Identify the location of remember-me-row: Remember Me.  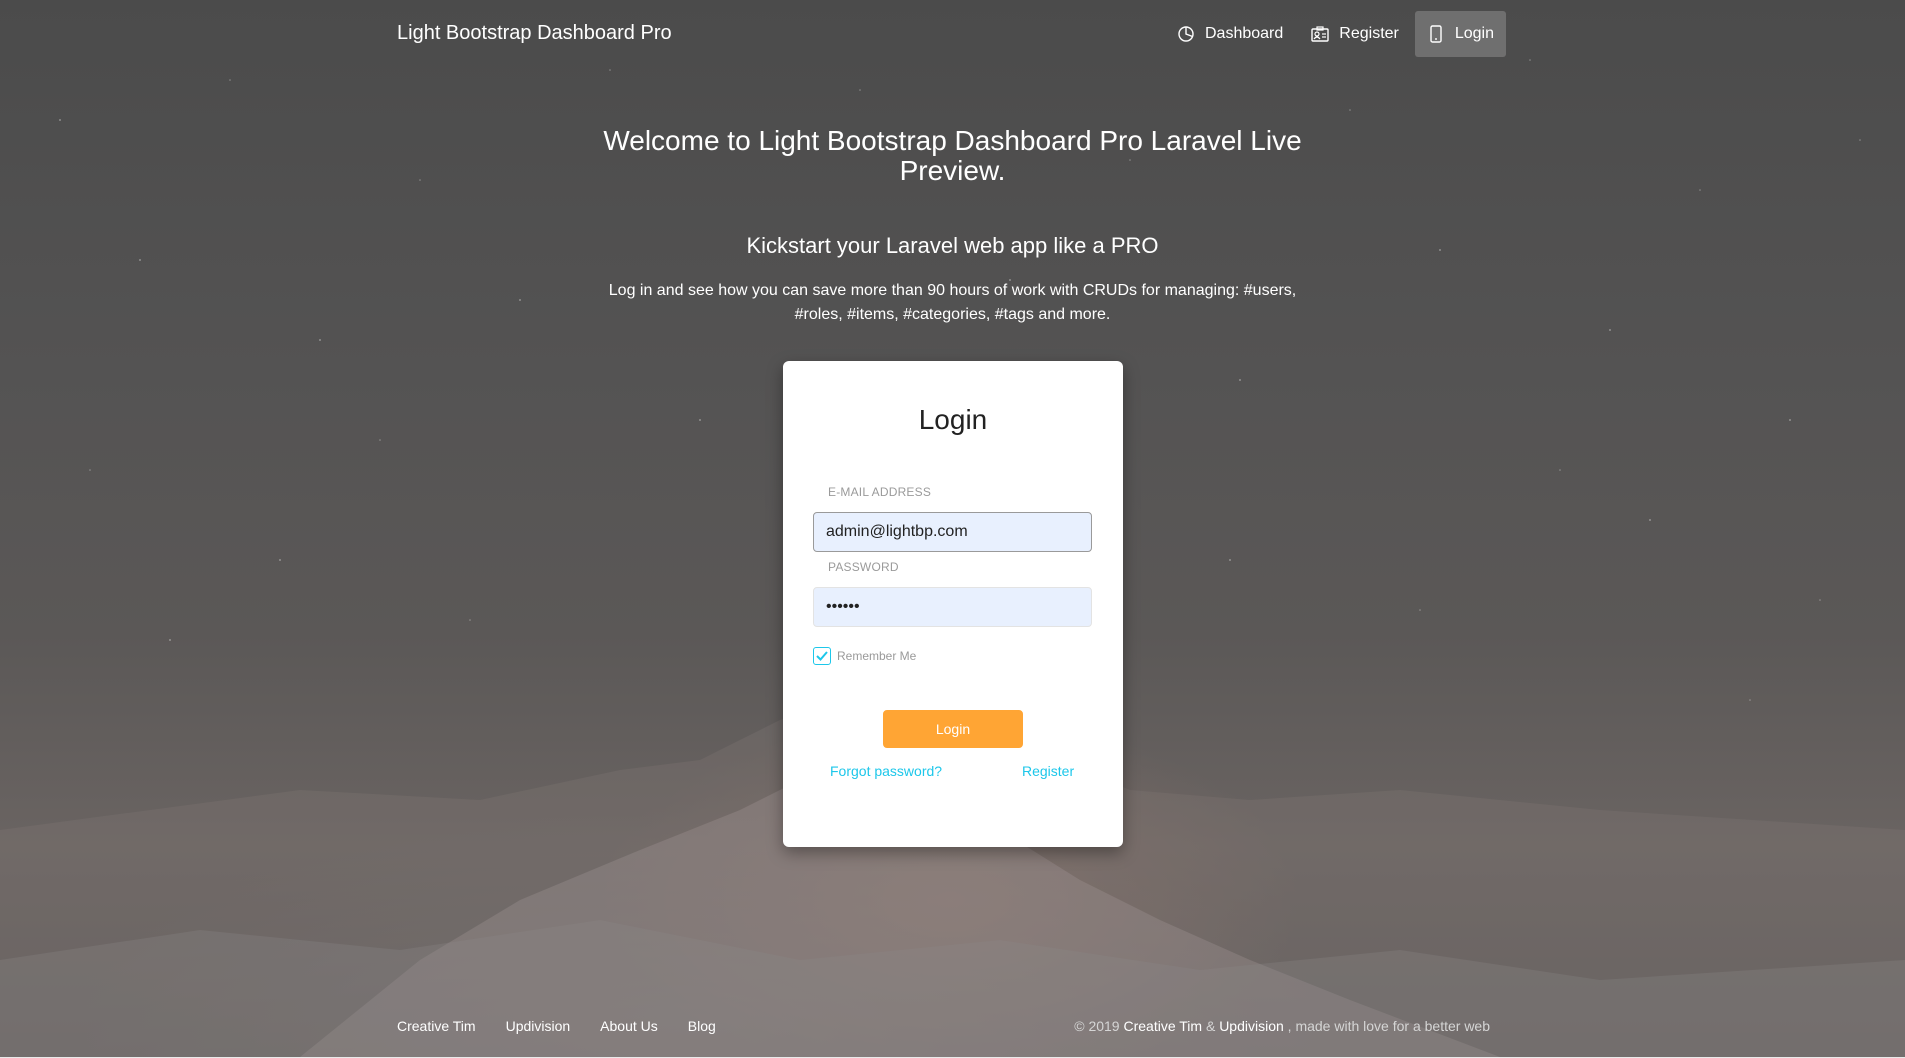
(864, 656).